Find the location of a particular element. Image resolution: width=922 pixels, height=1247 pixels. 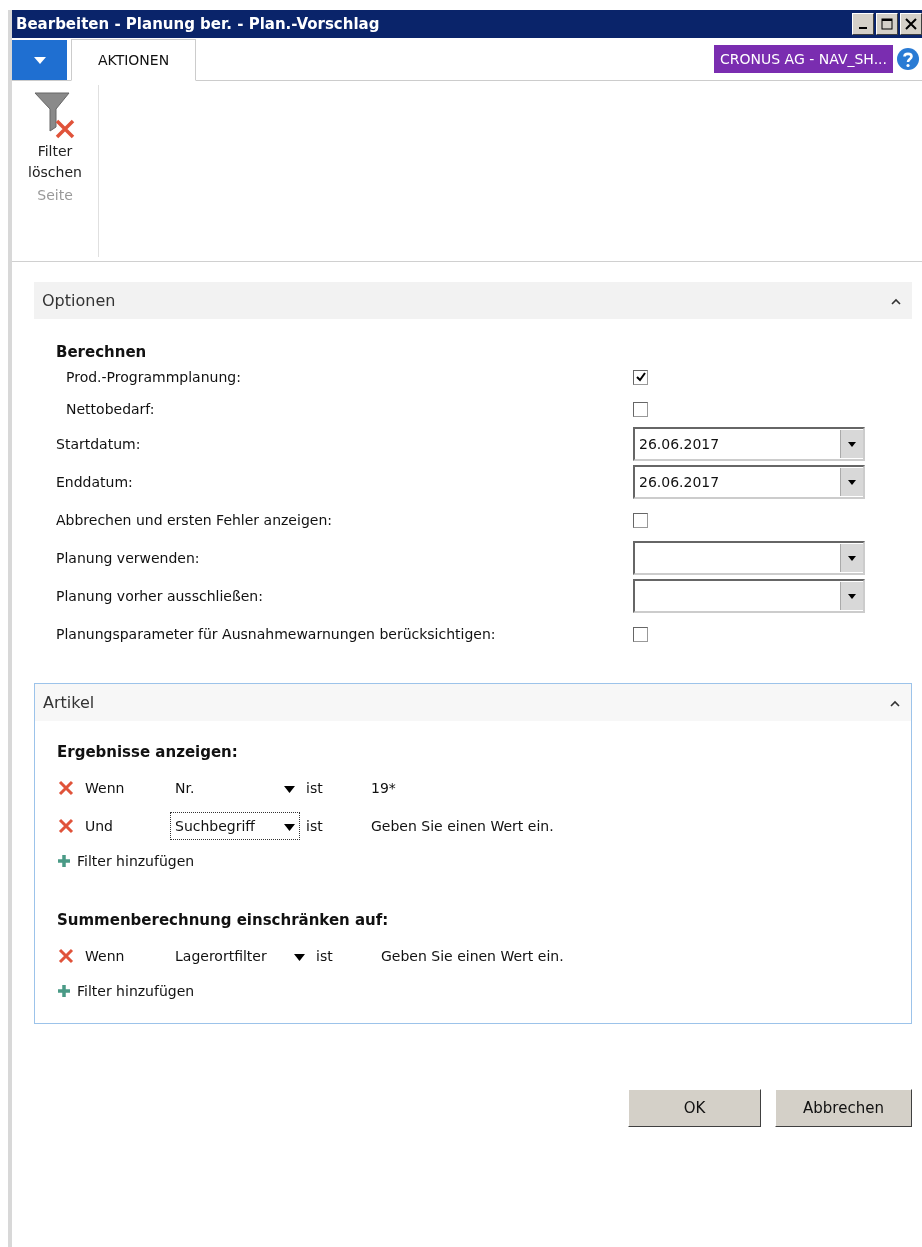

group-label: Seite is located at coordinates (55, 195).